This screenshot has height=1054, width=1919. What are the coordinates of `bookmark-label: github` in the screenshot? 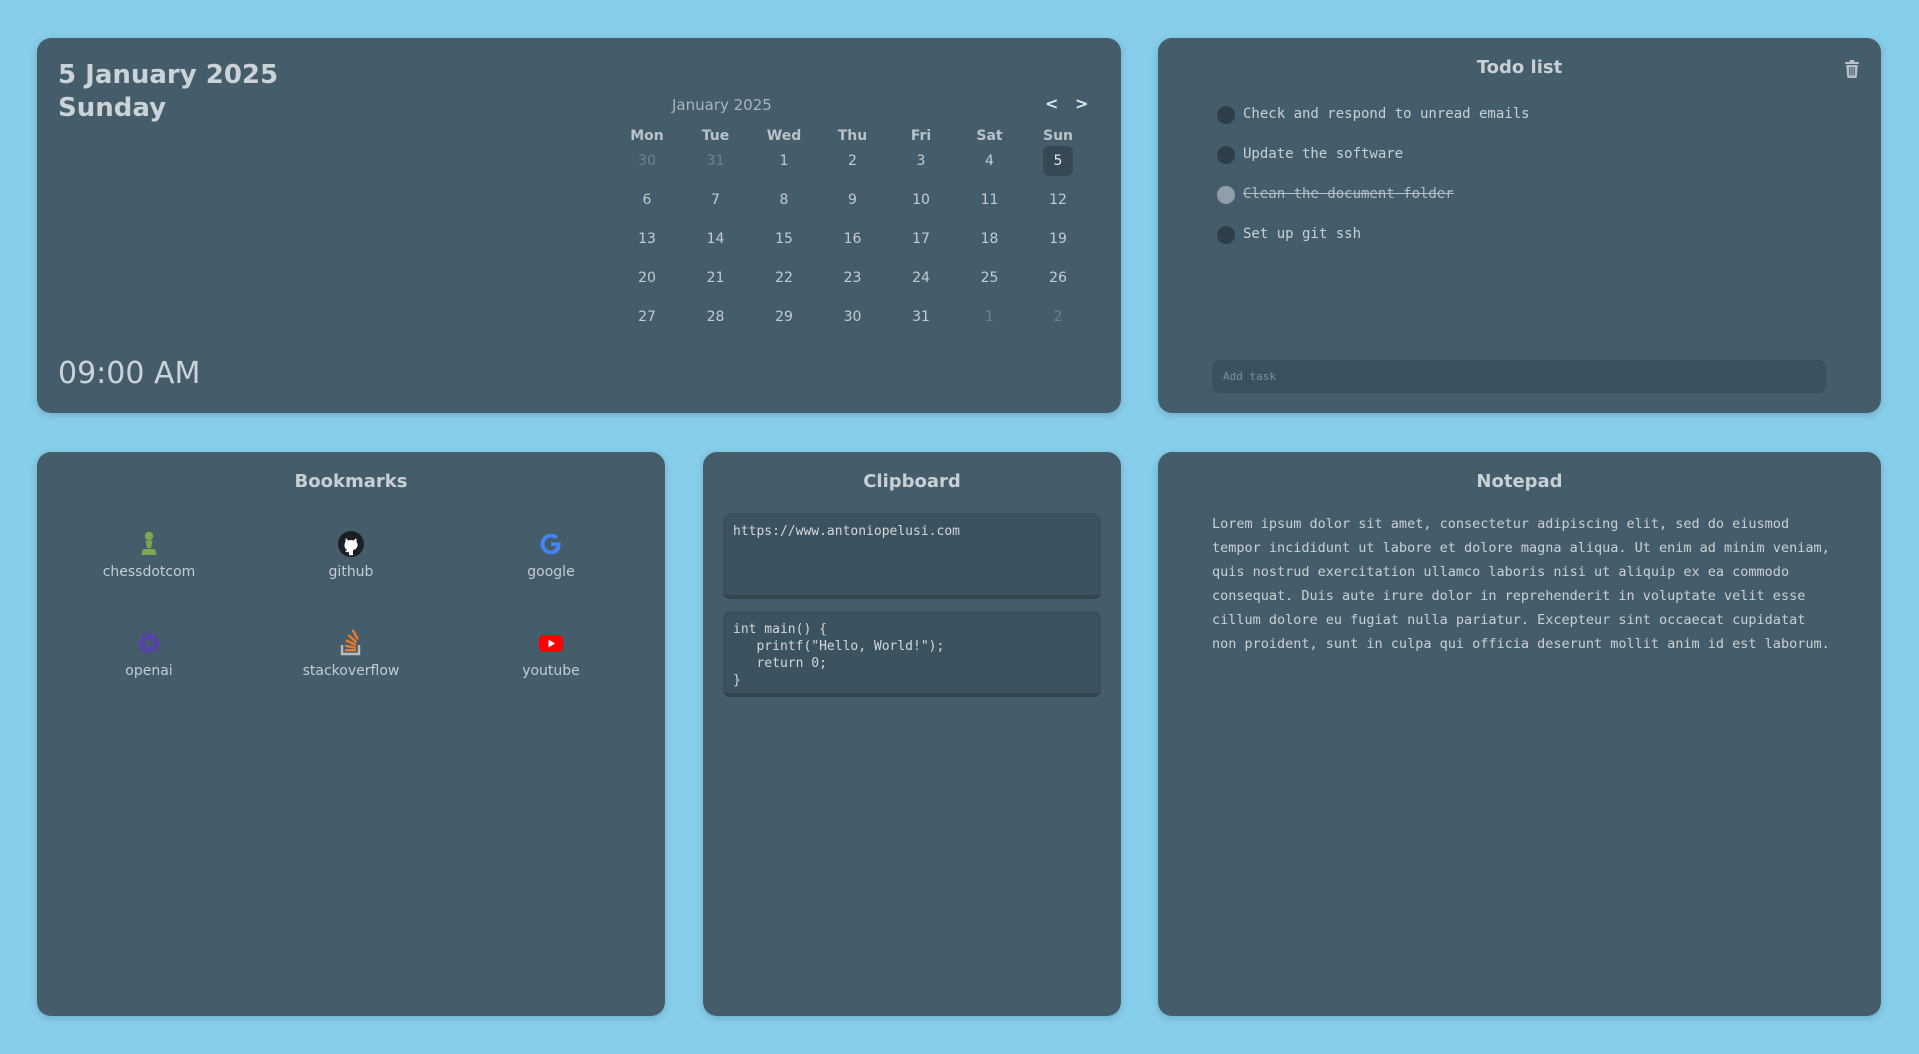 It's located at (351, 572).